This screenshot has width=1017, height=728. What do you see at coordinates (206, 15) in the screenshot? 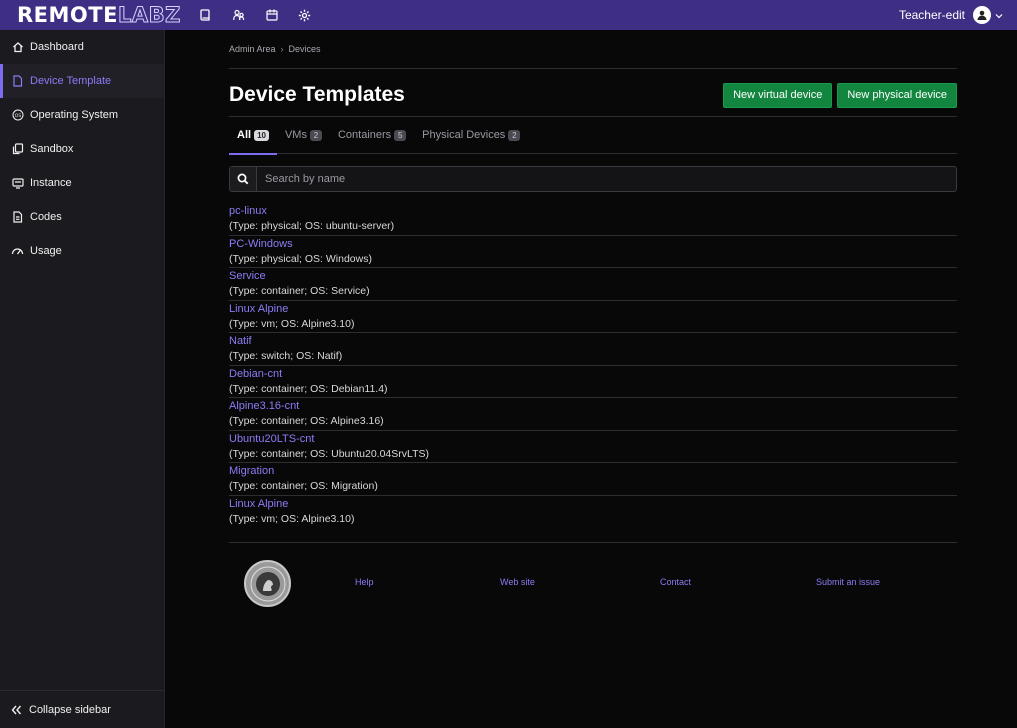
I see `book-icon` at bounding box center [206, 15].